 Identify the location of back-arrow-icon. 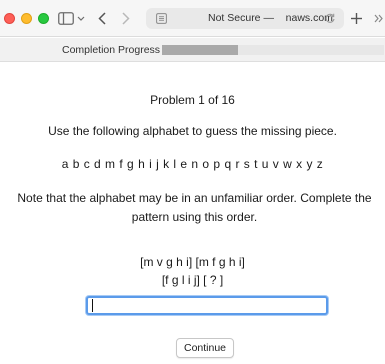
(102, 18).